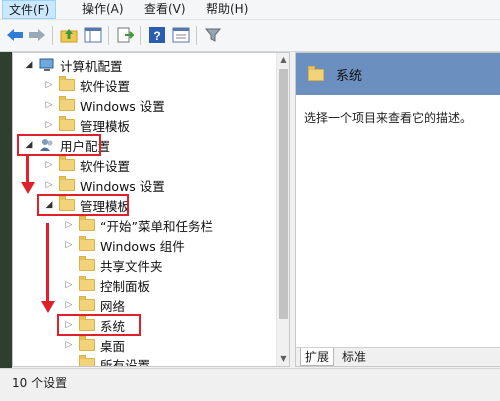  I want to click on tree-item-windows-components: ▷ Windows 组件, so click(124, 245).